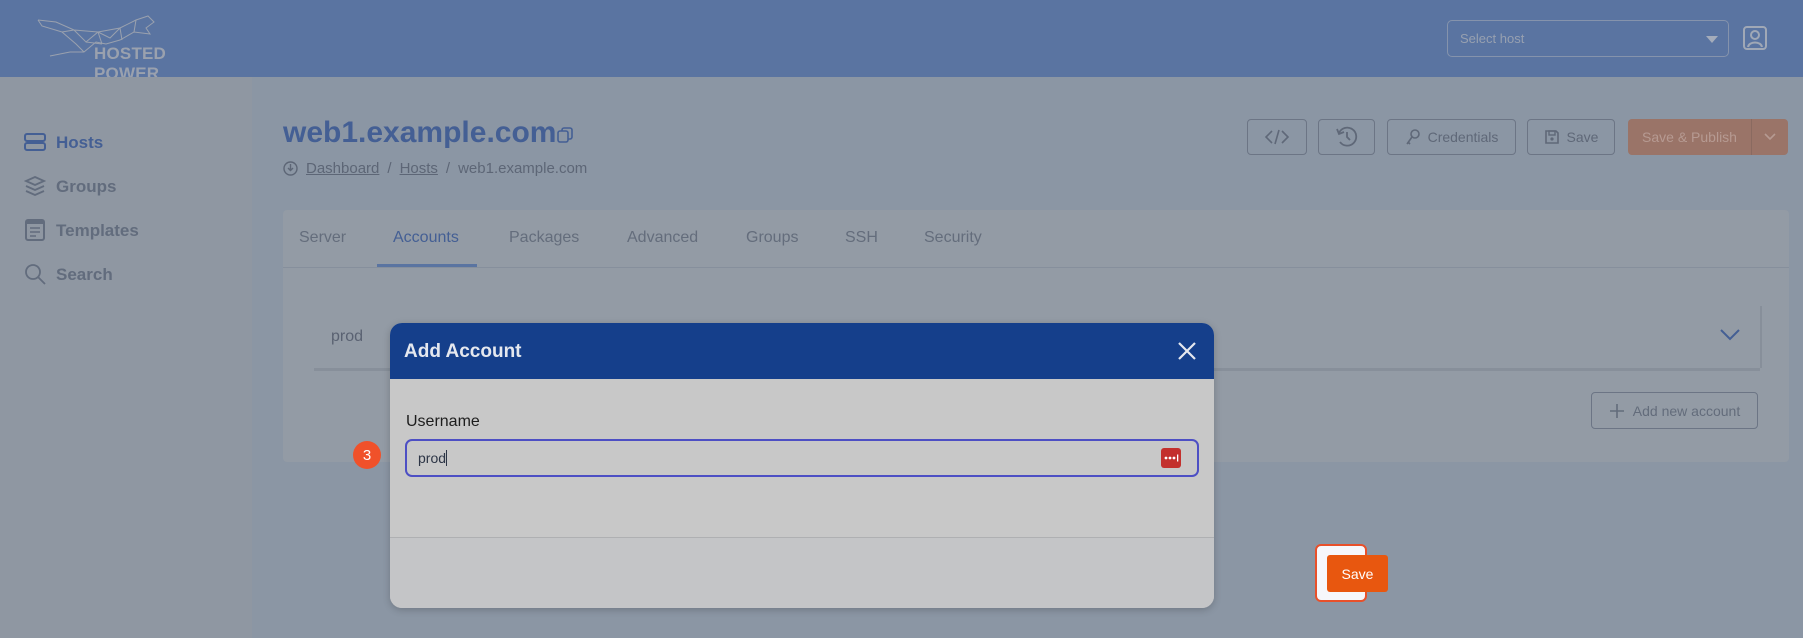 The image size is (1803, 638). I want to click on server-icon, so click(36, 143).